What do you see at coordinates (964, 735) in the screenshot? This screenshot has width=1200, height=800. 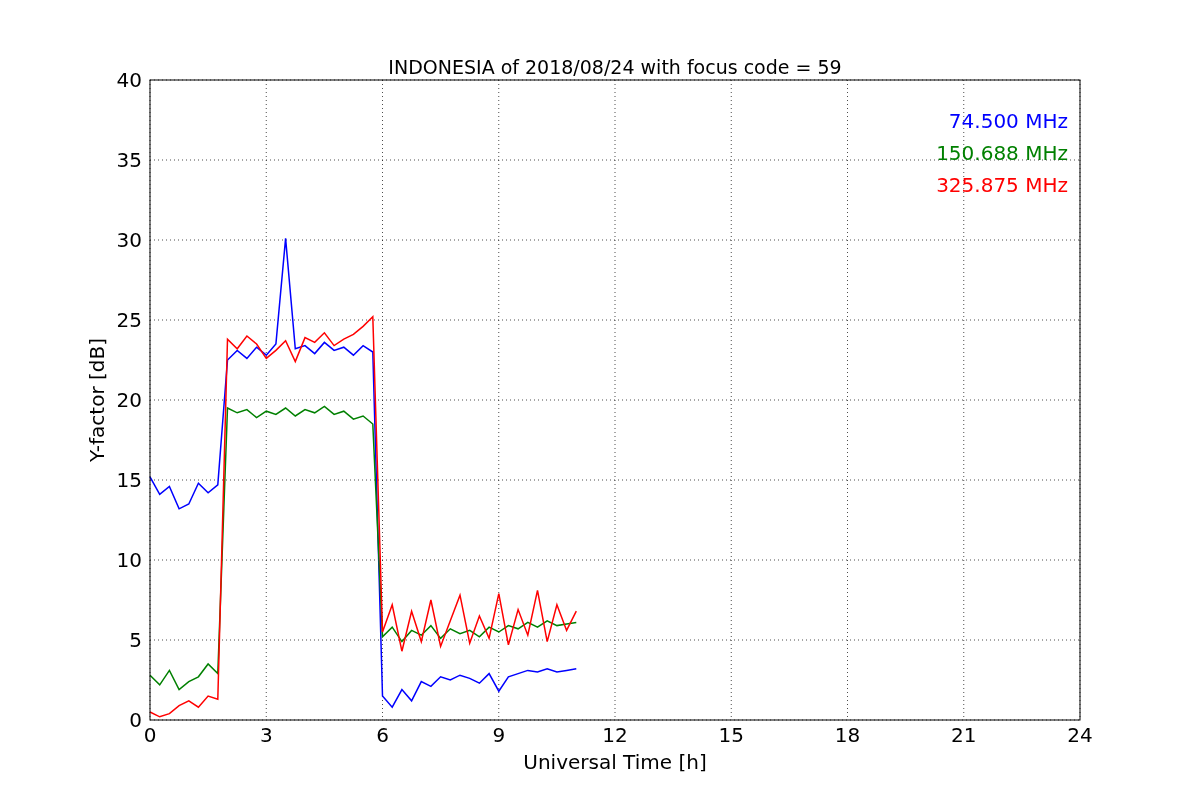 I see `x-tick-label: 21` at bounding box center [964, 735].